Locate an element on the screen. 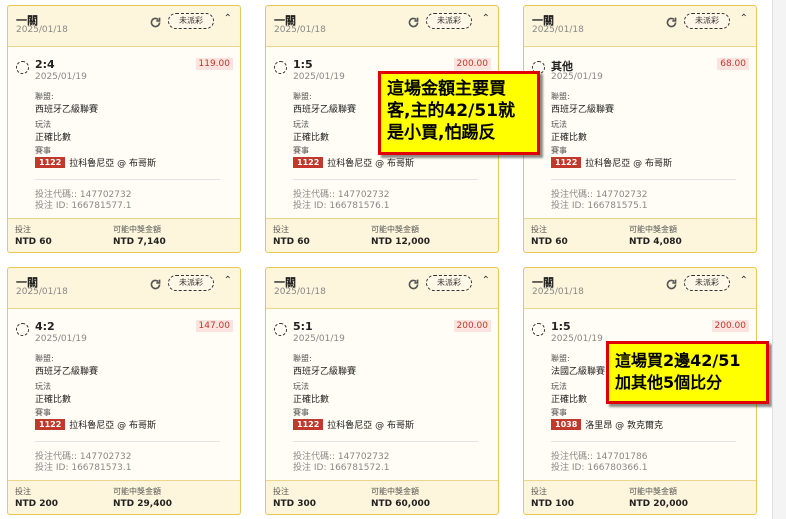  odds-badge: 200.00 is located at coordinates (472, 326).